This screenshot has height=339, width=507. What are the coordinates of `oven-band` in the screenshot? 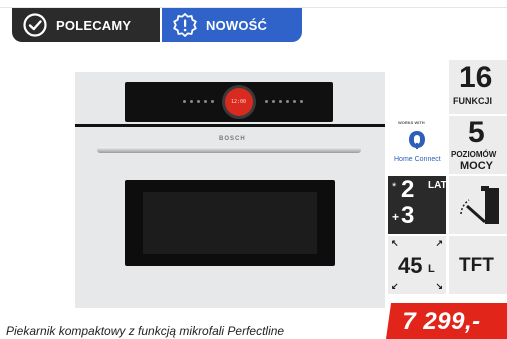 It's located at (230, 125).